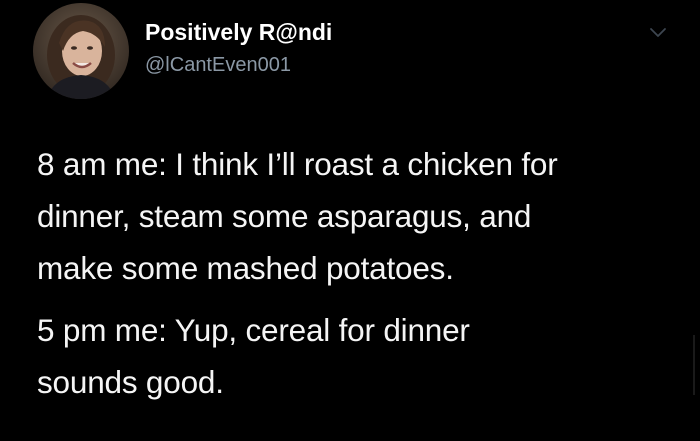  I want to click on display-name: Positively R@ndi, so click(375, 32).